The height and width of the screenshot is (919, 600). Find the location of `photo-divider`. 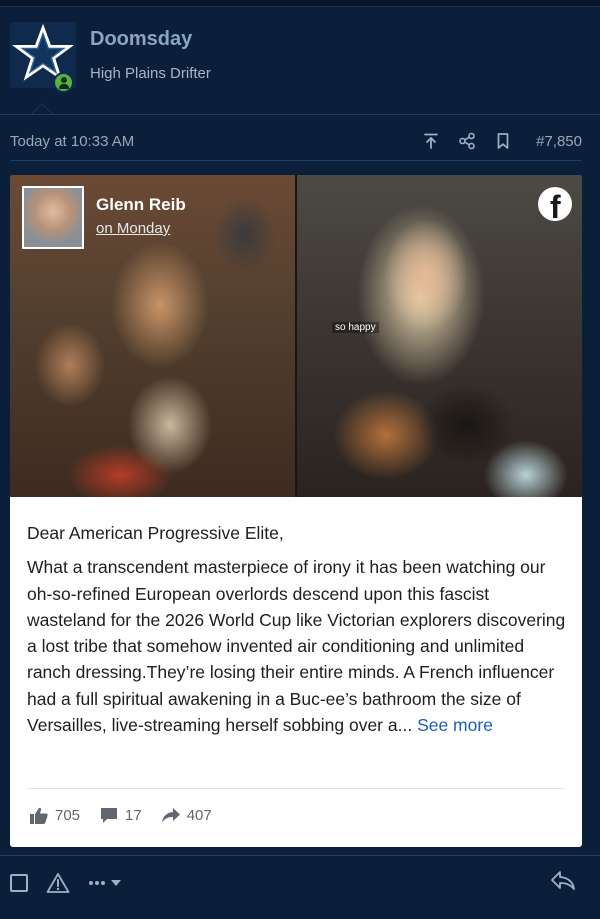

photo-divider is located at coordinates (296, 336).